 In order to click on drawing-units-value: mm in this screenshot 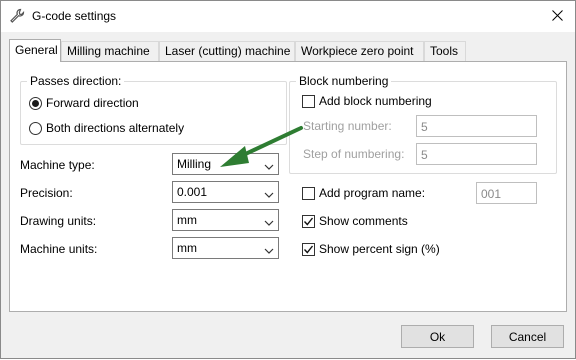, I will do `click(187, 220)`.